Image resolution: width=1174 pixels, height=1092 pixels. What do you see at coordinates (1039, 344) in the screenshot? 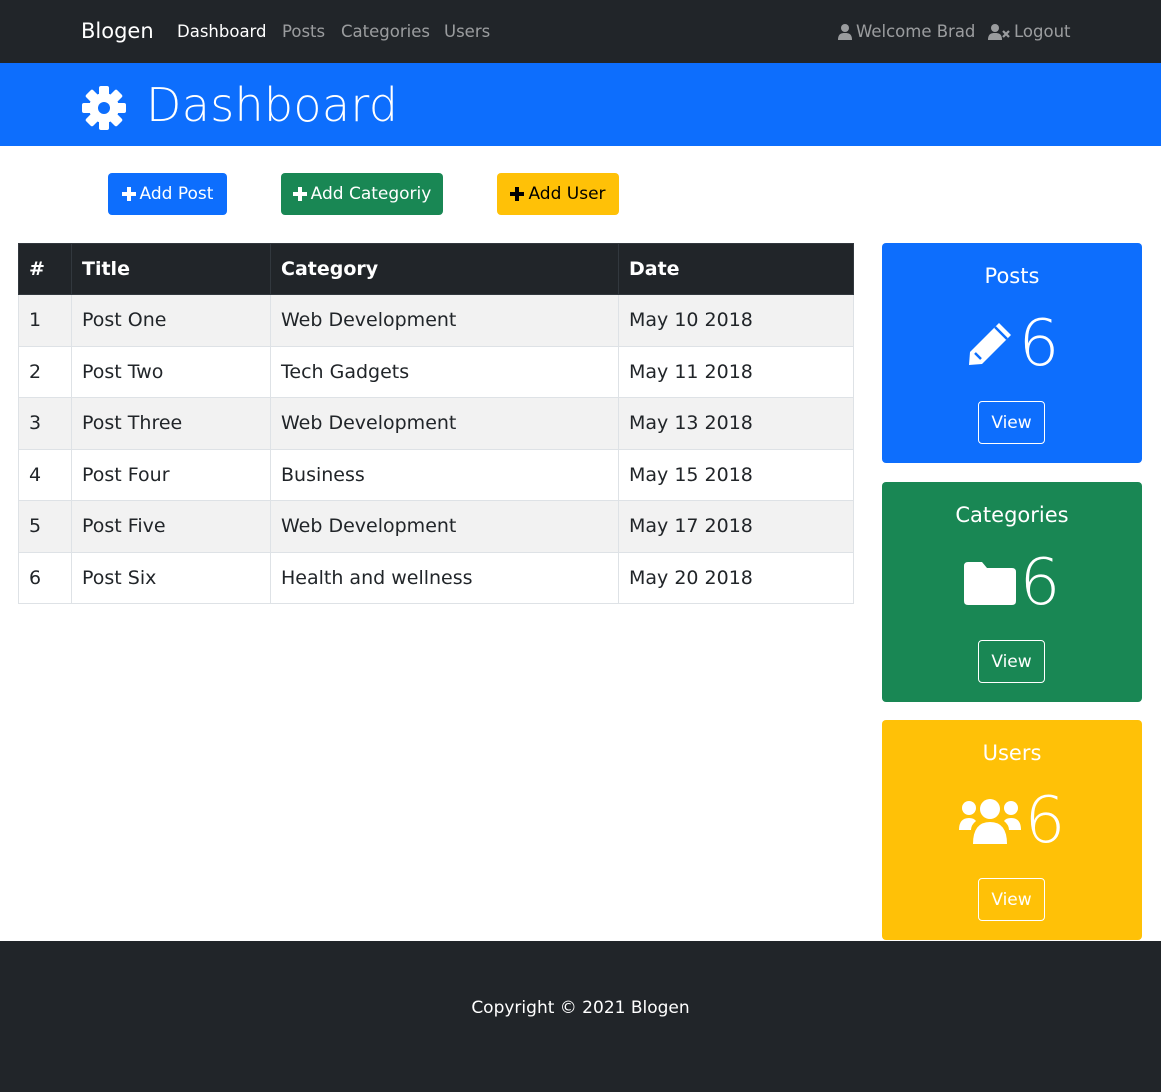
I see `card-count-posts: 6` at bounding box center [1039, 344].